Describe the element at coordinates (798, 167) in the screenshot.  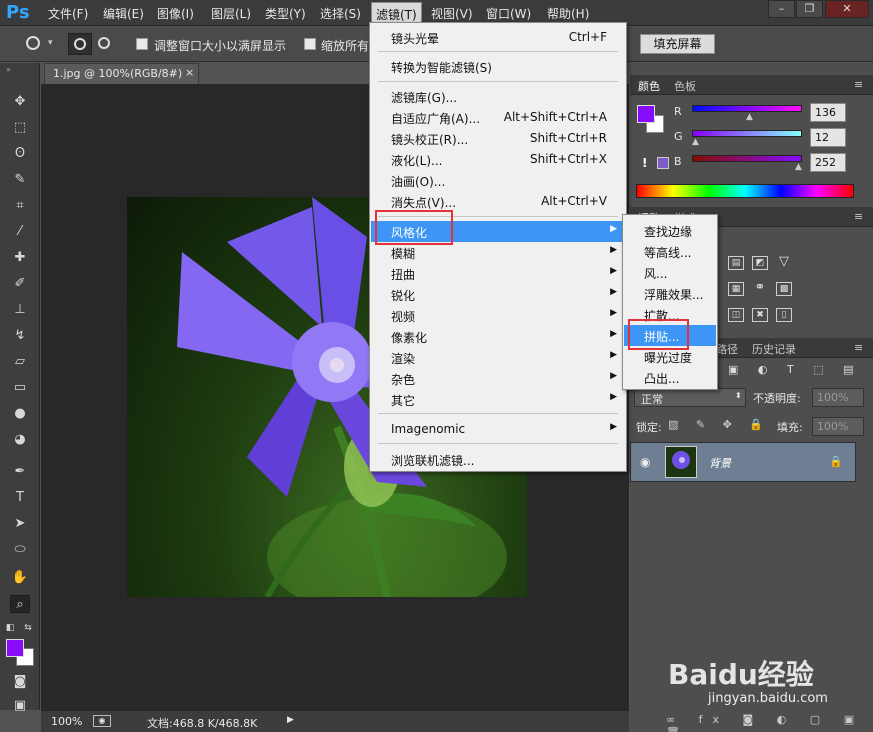
I see `blue-slider-handle: ▲` at that location.